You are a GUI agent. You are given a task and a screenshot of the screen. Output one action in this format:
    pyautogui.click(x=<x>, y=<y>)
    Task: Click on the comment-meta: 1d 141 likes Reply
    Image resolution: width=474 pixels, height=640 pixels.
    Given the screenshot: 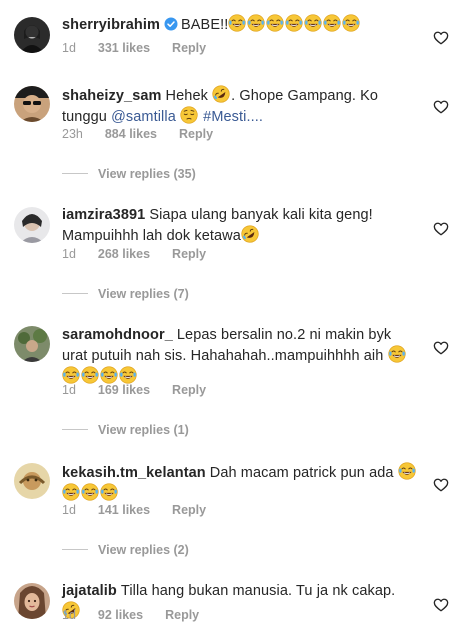 What is the action you would take?
    pyautogui.click(x=145, y=510)
    